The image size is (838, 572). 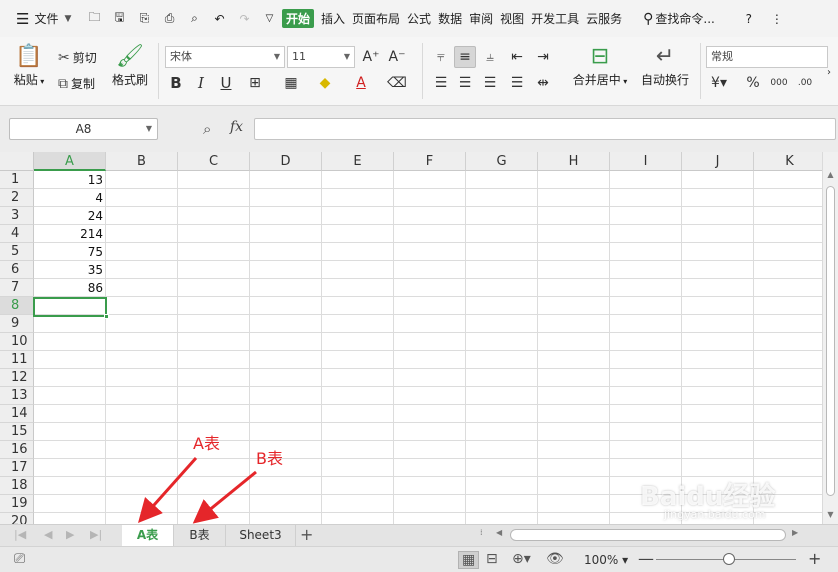 What do you see at coordinates (719, 83) in the screenshot?
I see `currency-icon: ¥▾` at bounding box center [719, 83].